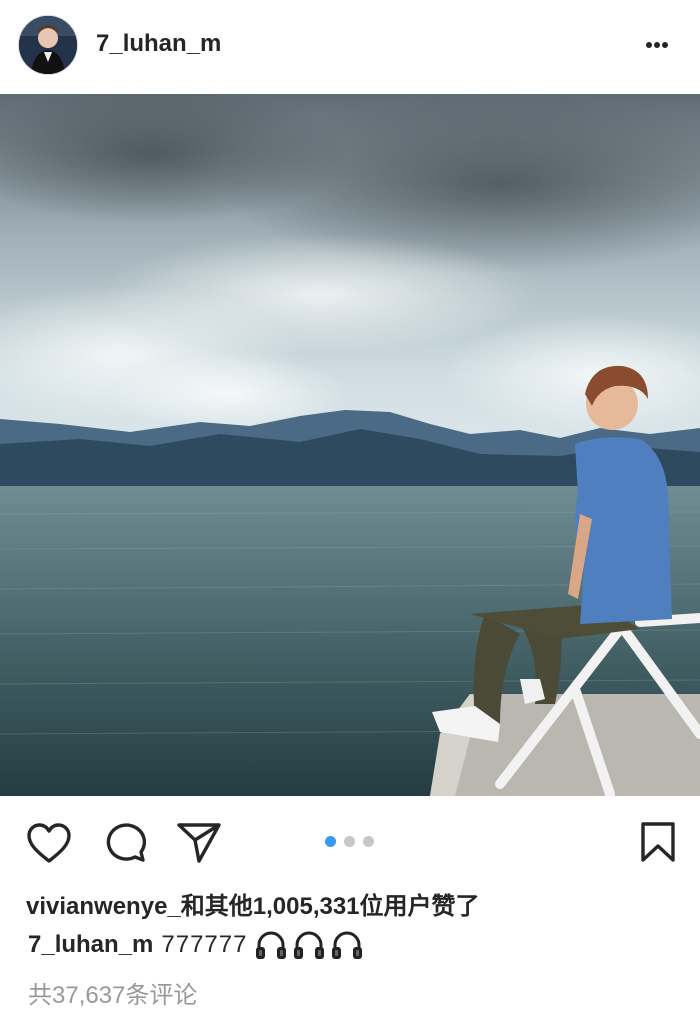  Describe the element at coordinates (48, 45) in the screenshot. I see `avatar` at that location.